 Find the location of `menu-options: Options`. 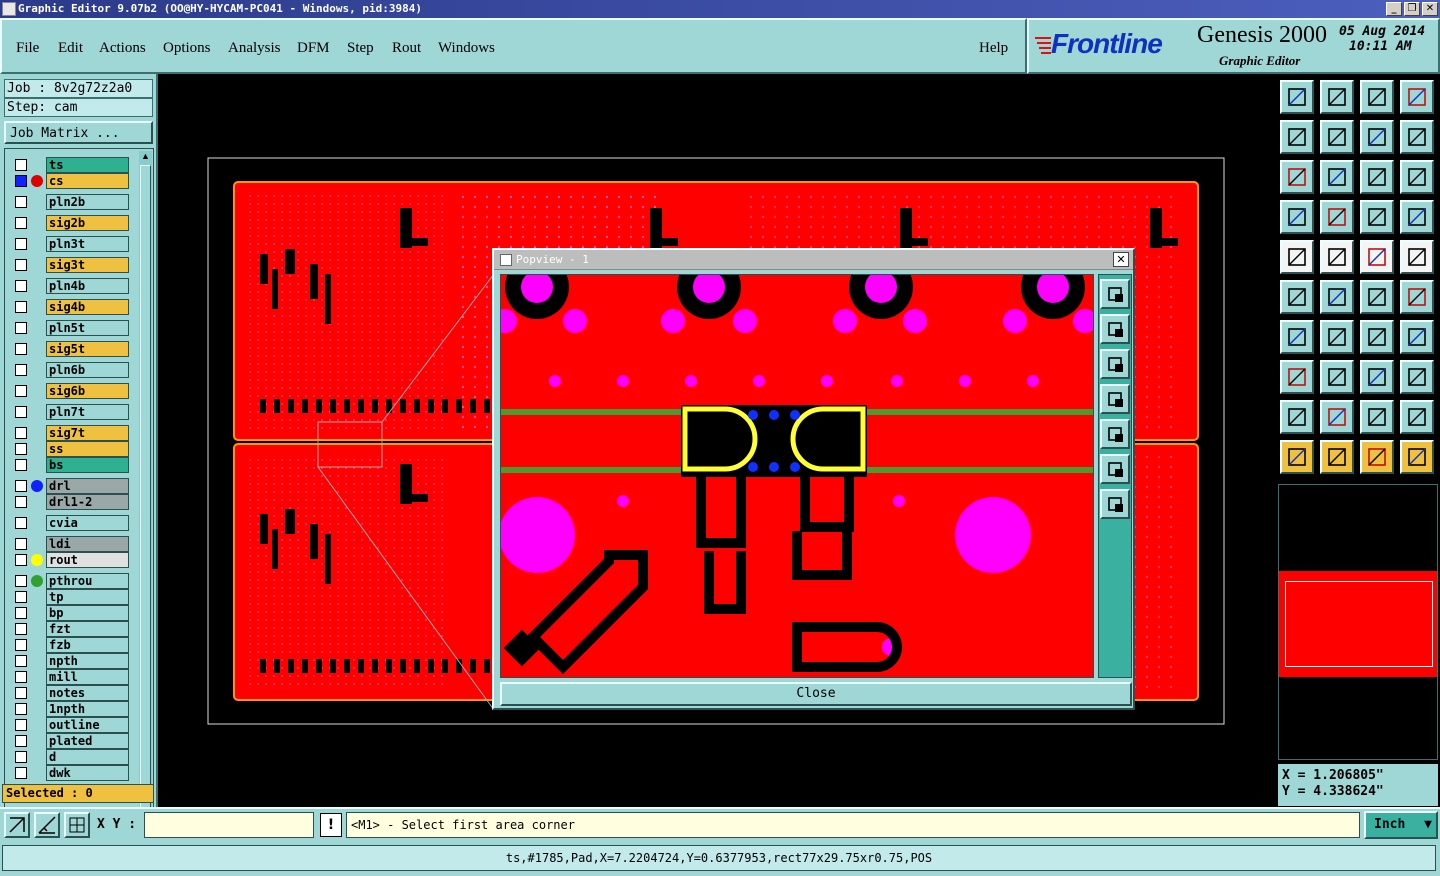

menu-options: Options is located at coordinates (187, 48).